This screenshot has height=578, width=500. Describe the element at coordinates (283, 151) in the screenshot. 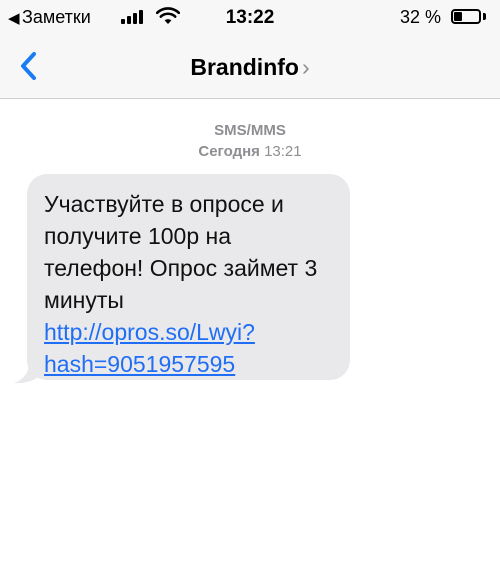

I see `date-time: 13:21` at that location.